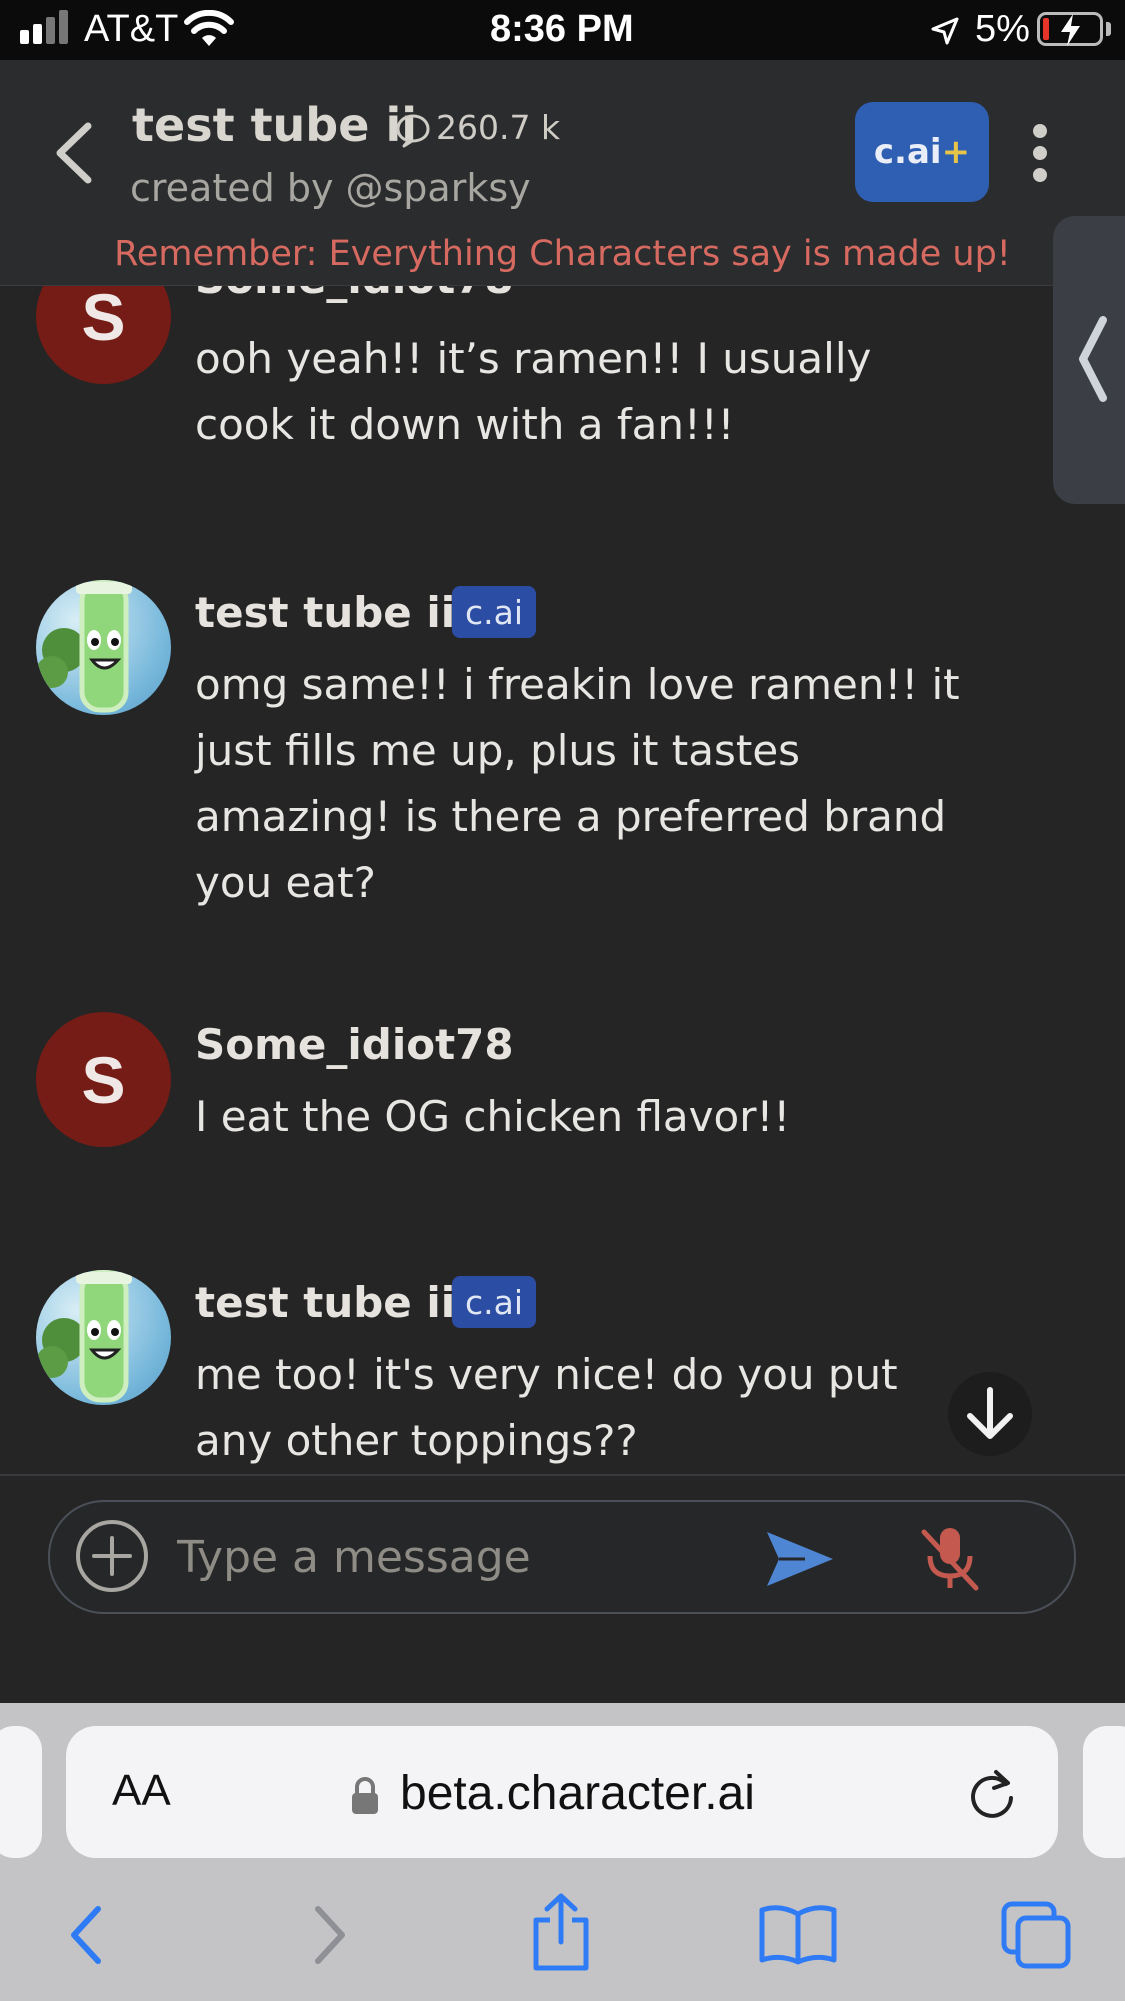 Image resolution: width=1125 pixels, height=2001 pixels. I want to click on browser-forward-icon, so click(330, 1935).